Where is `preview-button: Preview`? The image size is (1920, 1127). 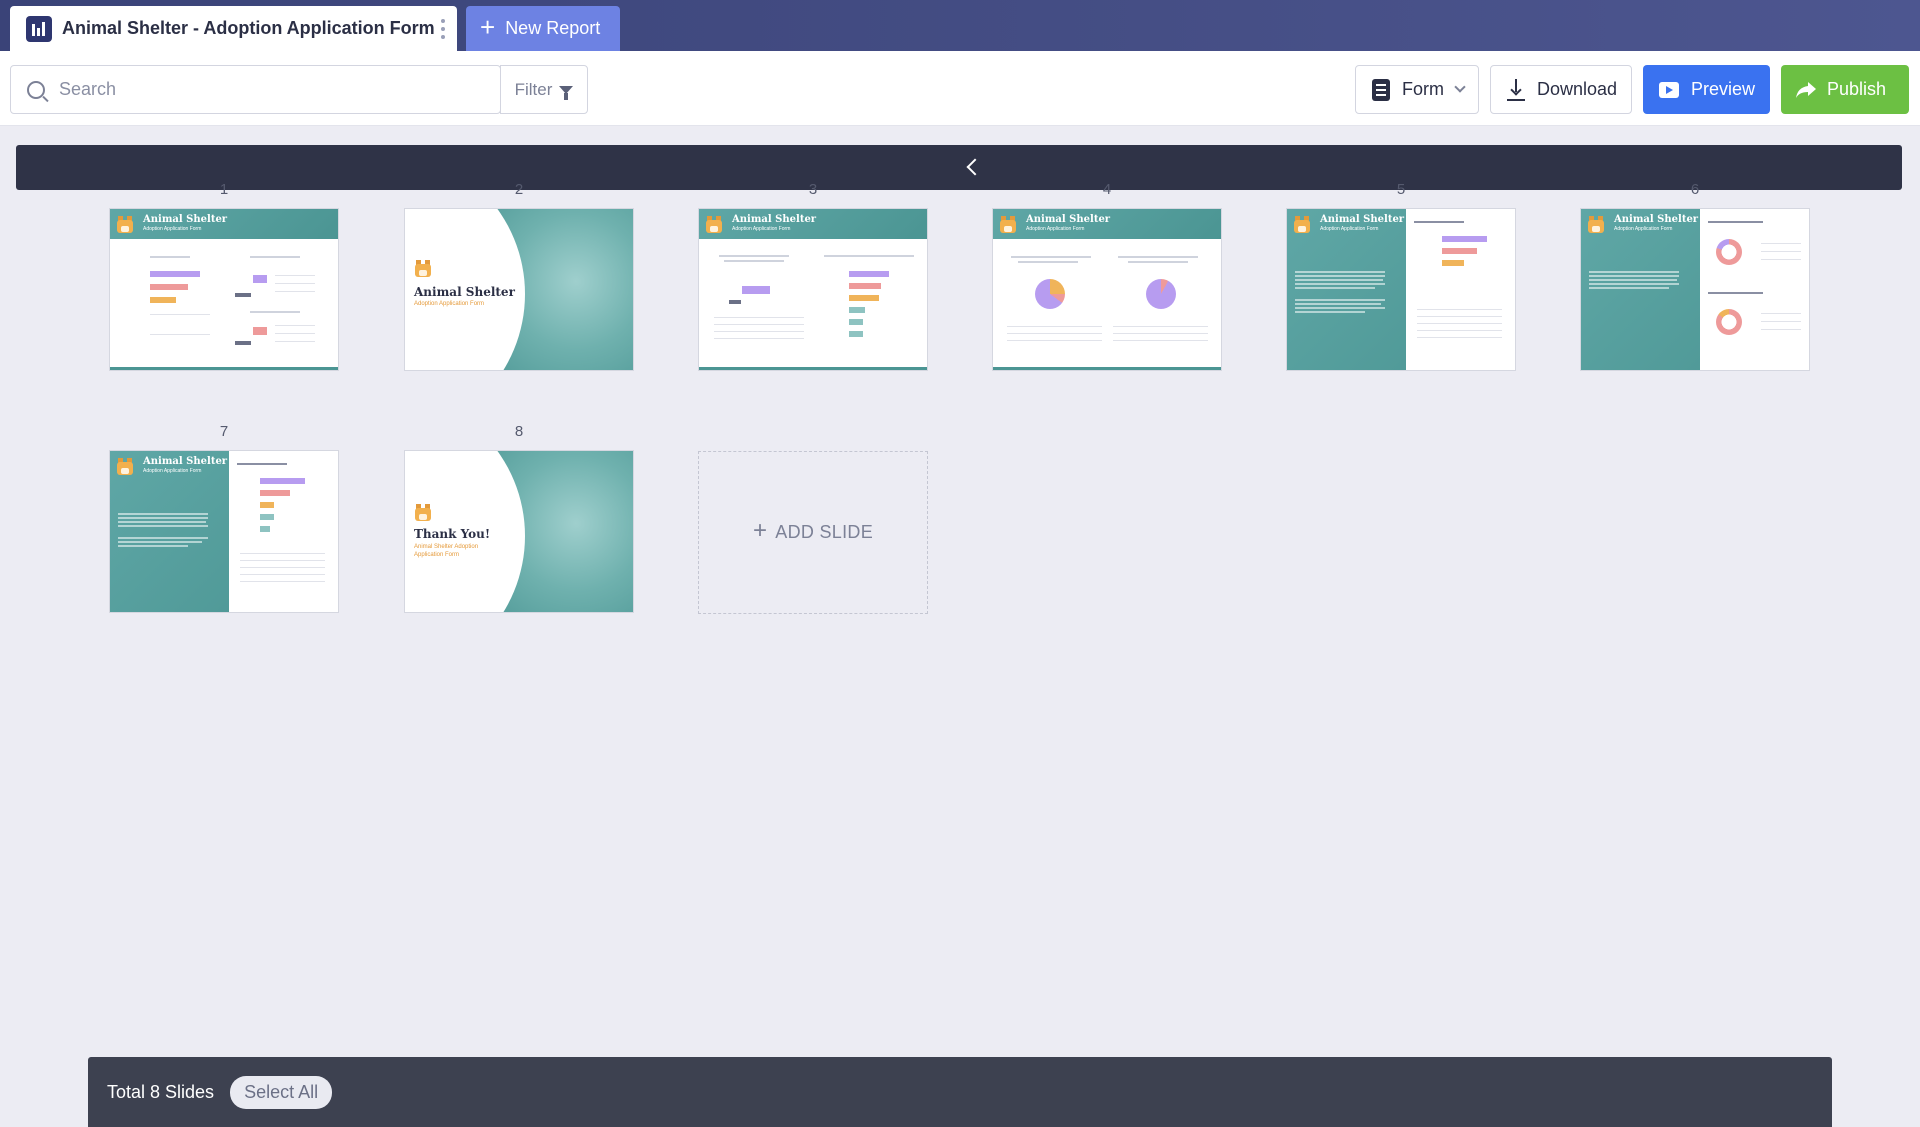 preview-button: Preview is located at coordinates (1706, 89).